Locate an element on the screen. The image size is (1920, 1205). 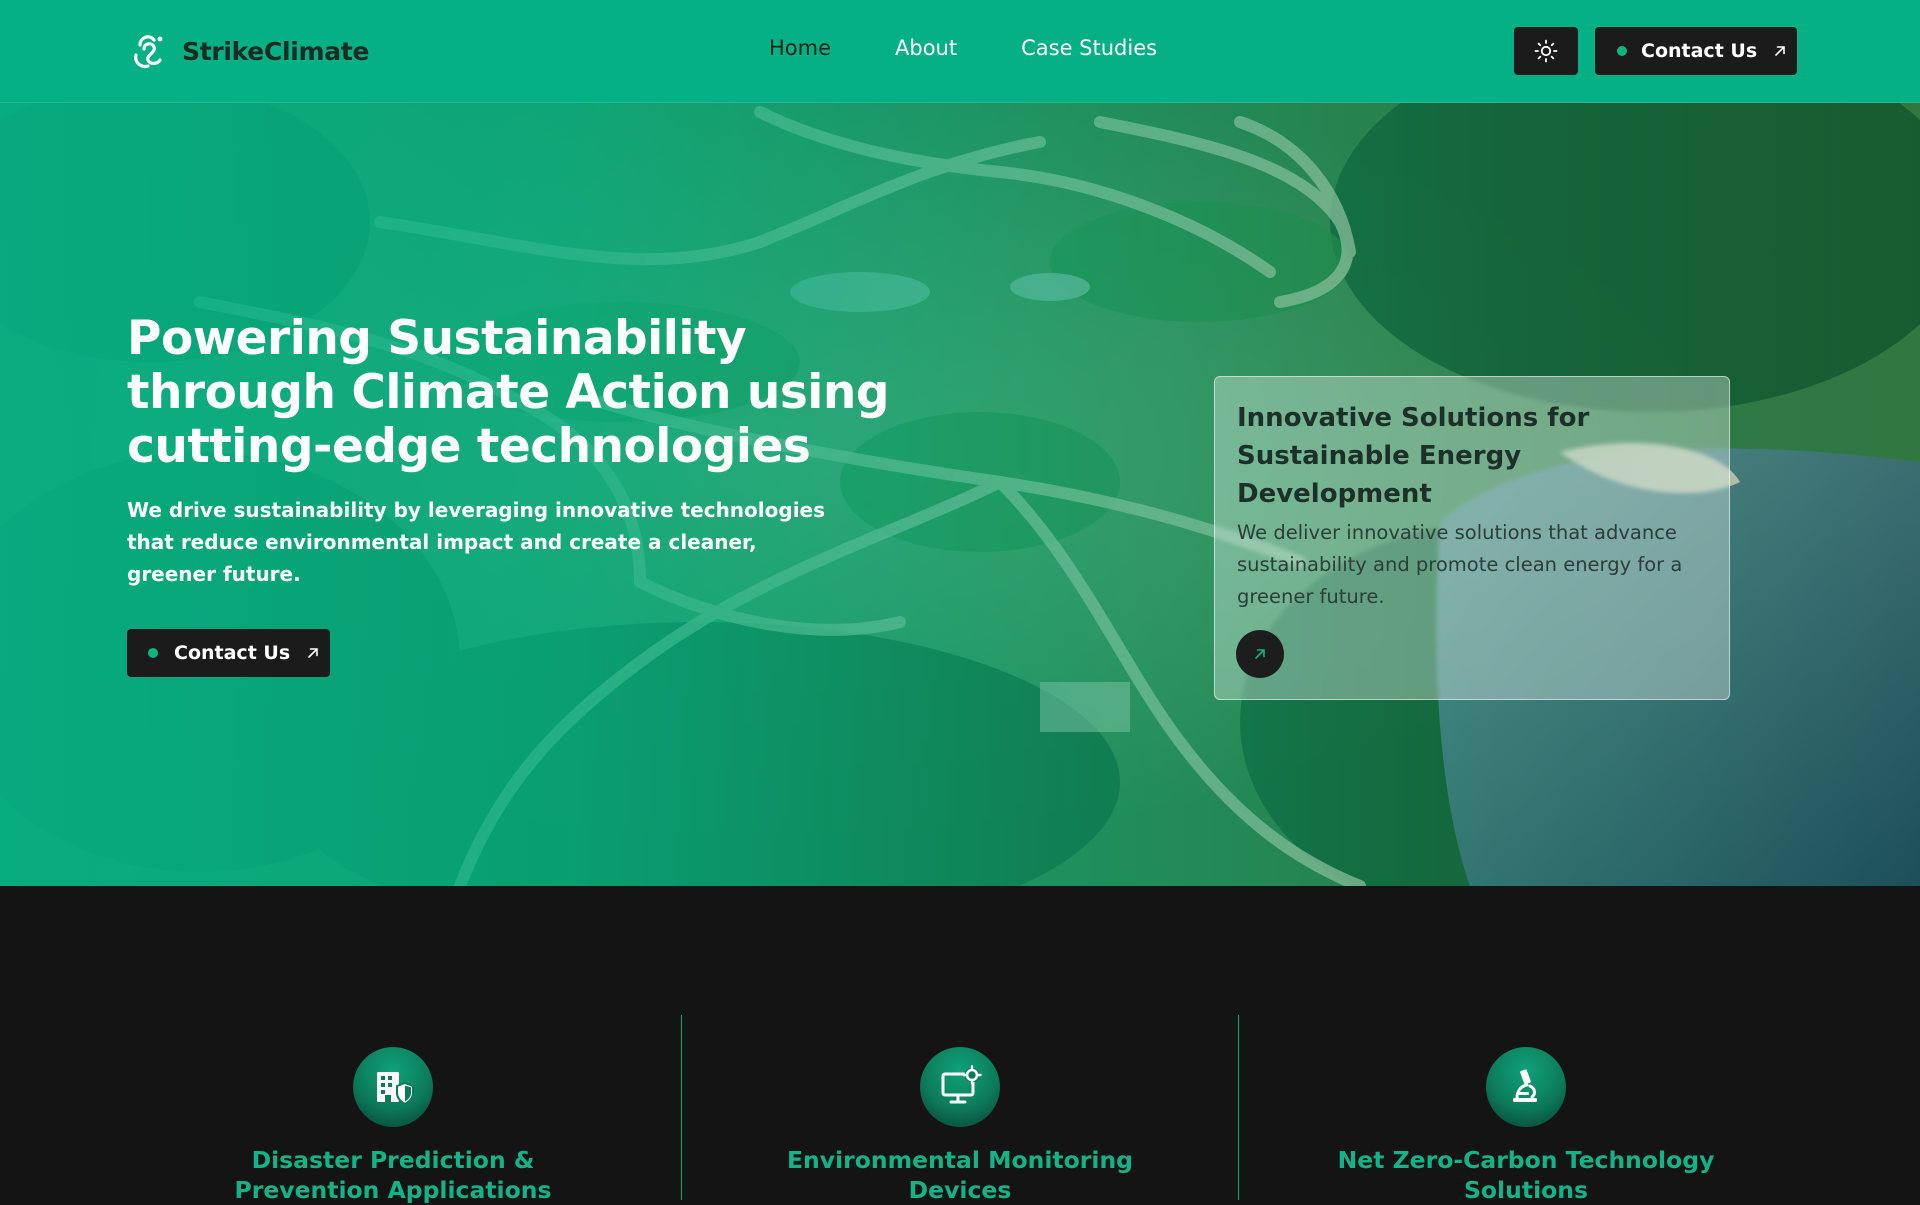
microscope-icon is located at coordinates (1525, 1085).